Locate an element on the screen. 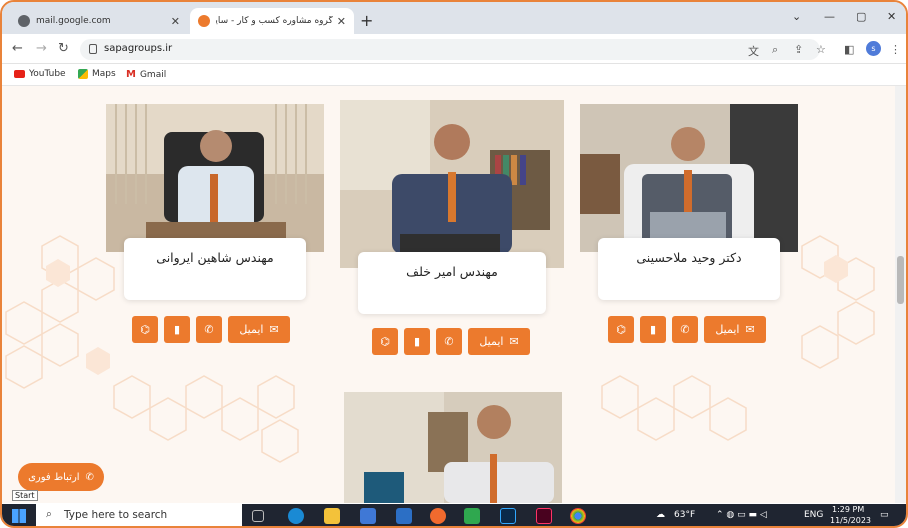 The width and height of the screenshot is (908, 528). bookmark-star-icon: ☆ is located at coordinates (821, 49).